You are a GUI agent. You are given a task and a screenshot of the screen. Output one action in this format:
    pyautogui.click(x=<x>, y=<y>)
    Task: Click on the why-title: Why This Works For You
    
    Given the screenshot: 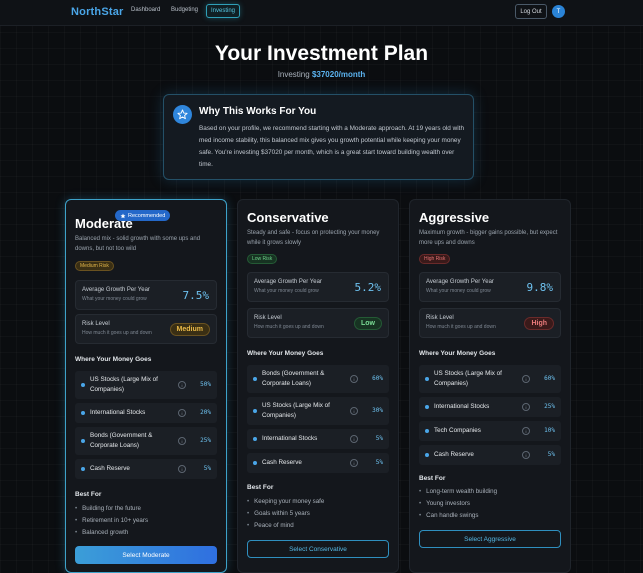 What is the action you would take?
    pyautogui.click(x=258, y=111)
    